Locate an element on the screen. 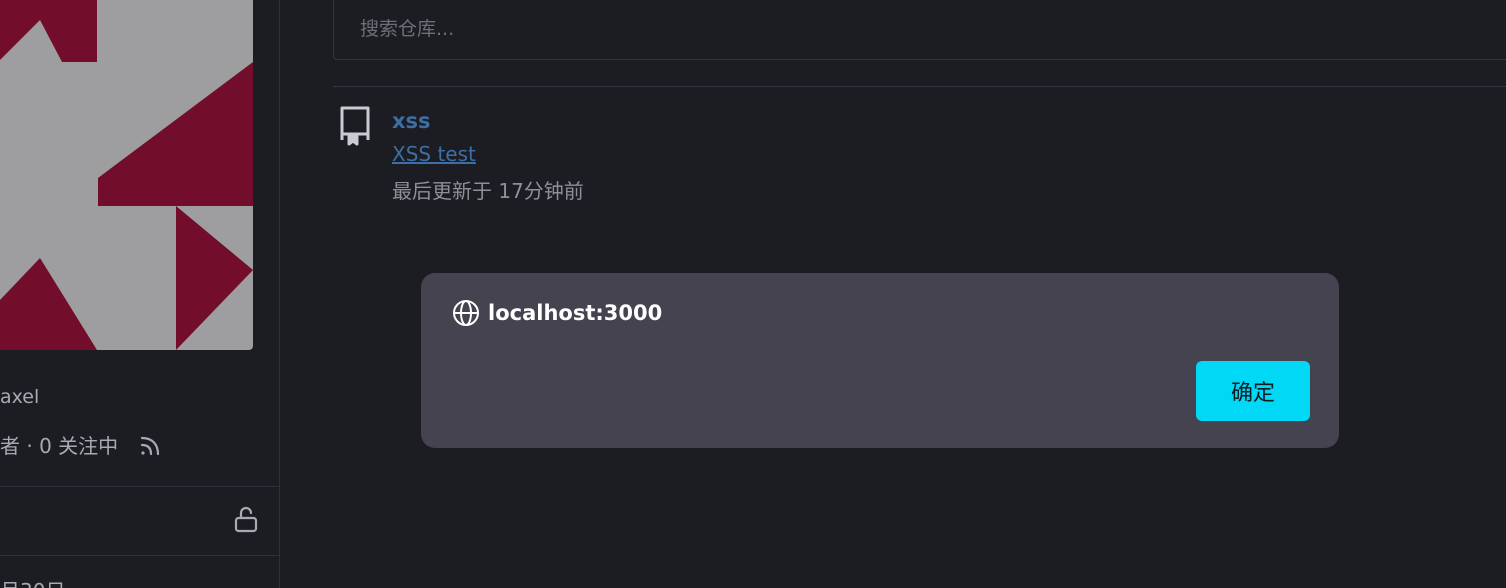 The width and height of the screenshot is (1506, 588). repo-description-link: XSS test is located at coordinates (434, 154).